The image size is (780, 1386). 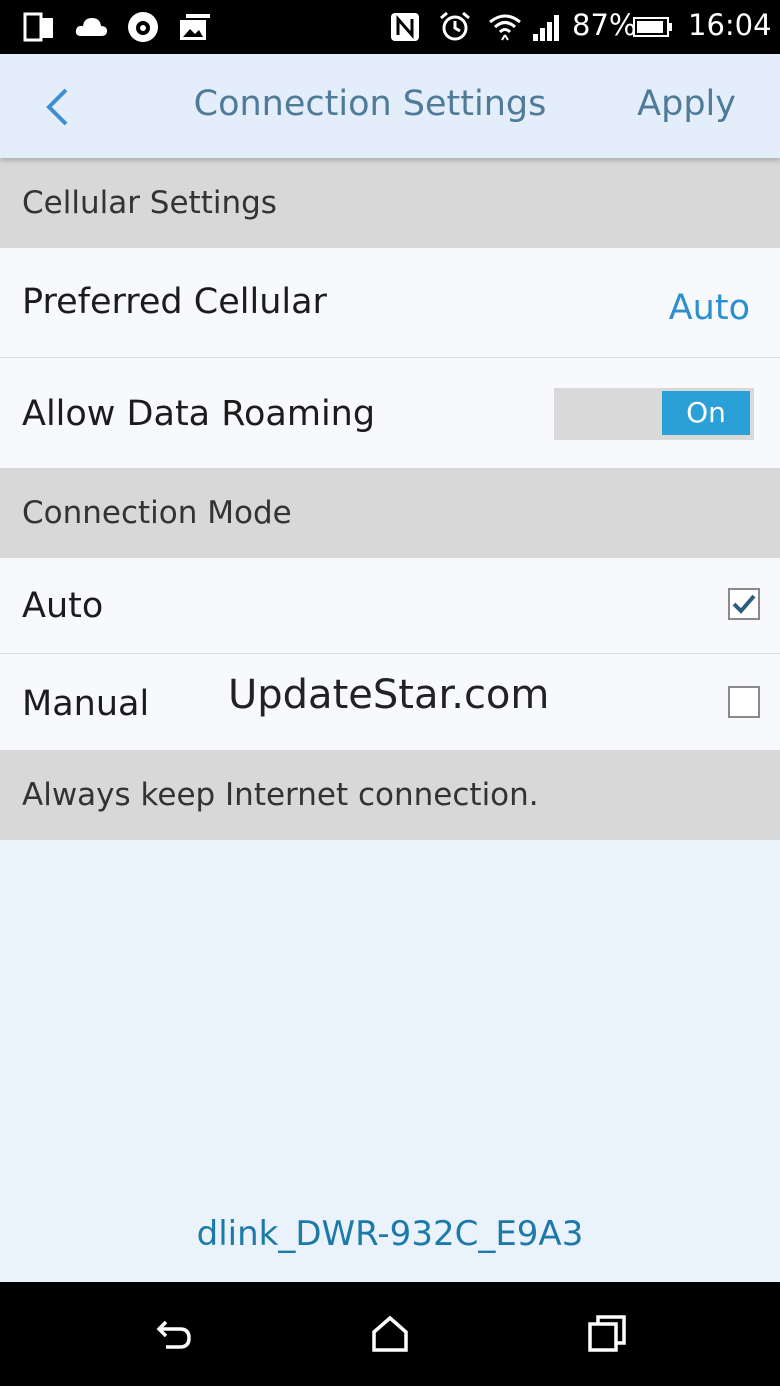 I want to click on recents-icon, so click(x=608, y=1334).